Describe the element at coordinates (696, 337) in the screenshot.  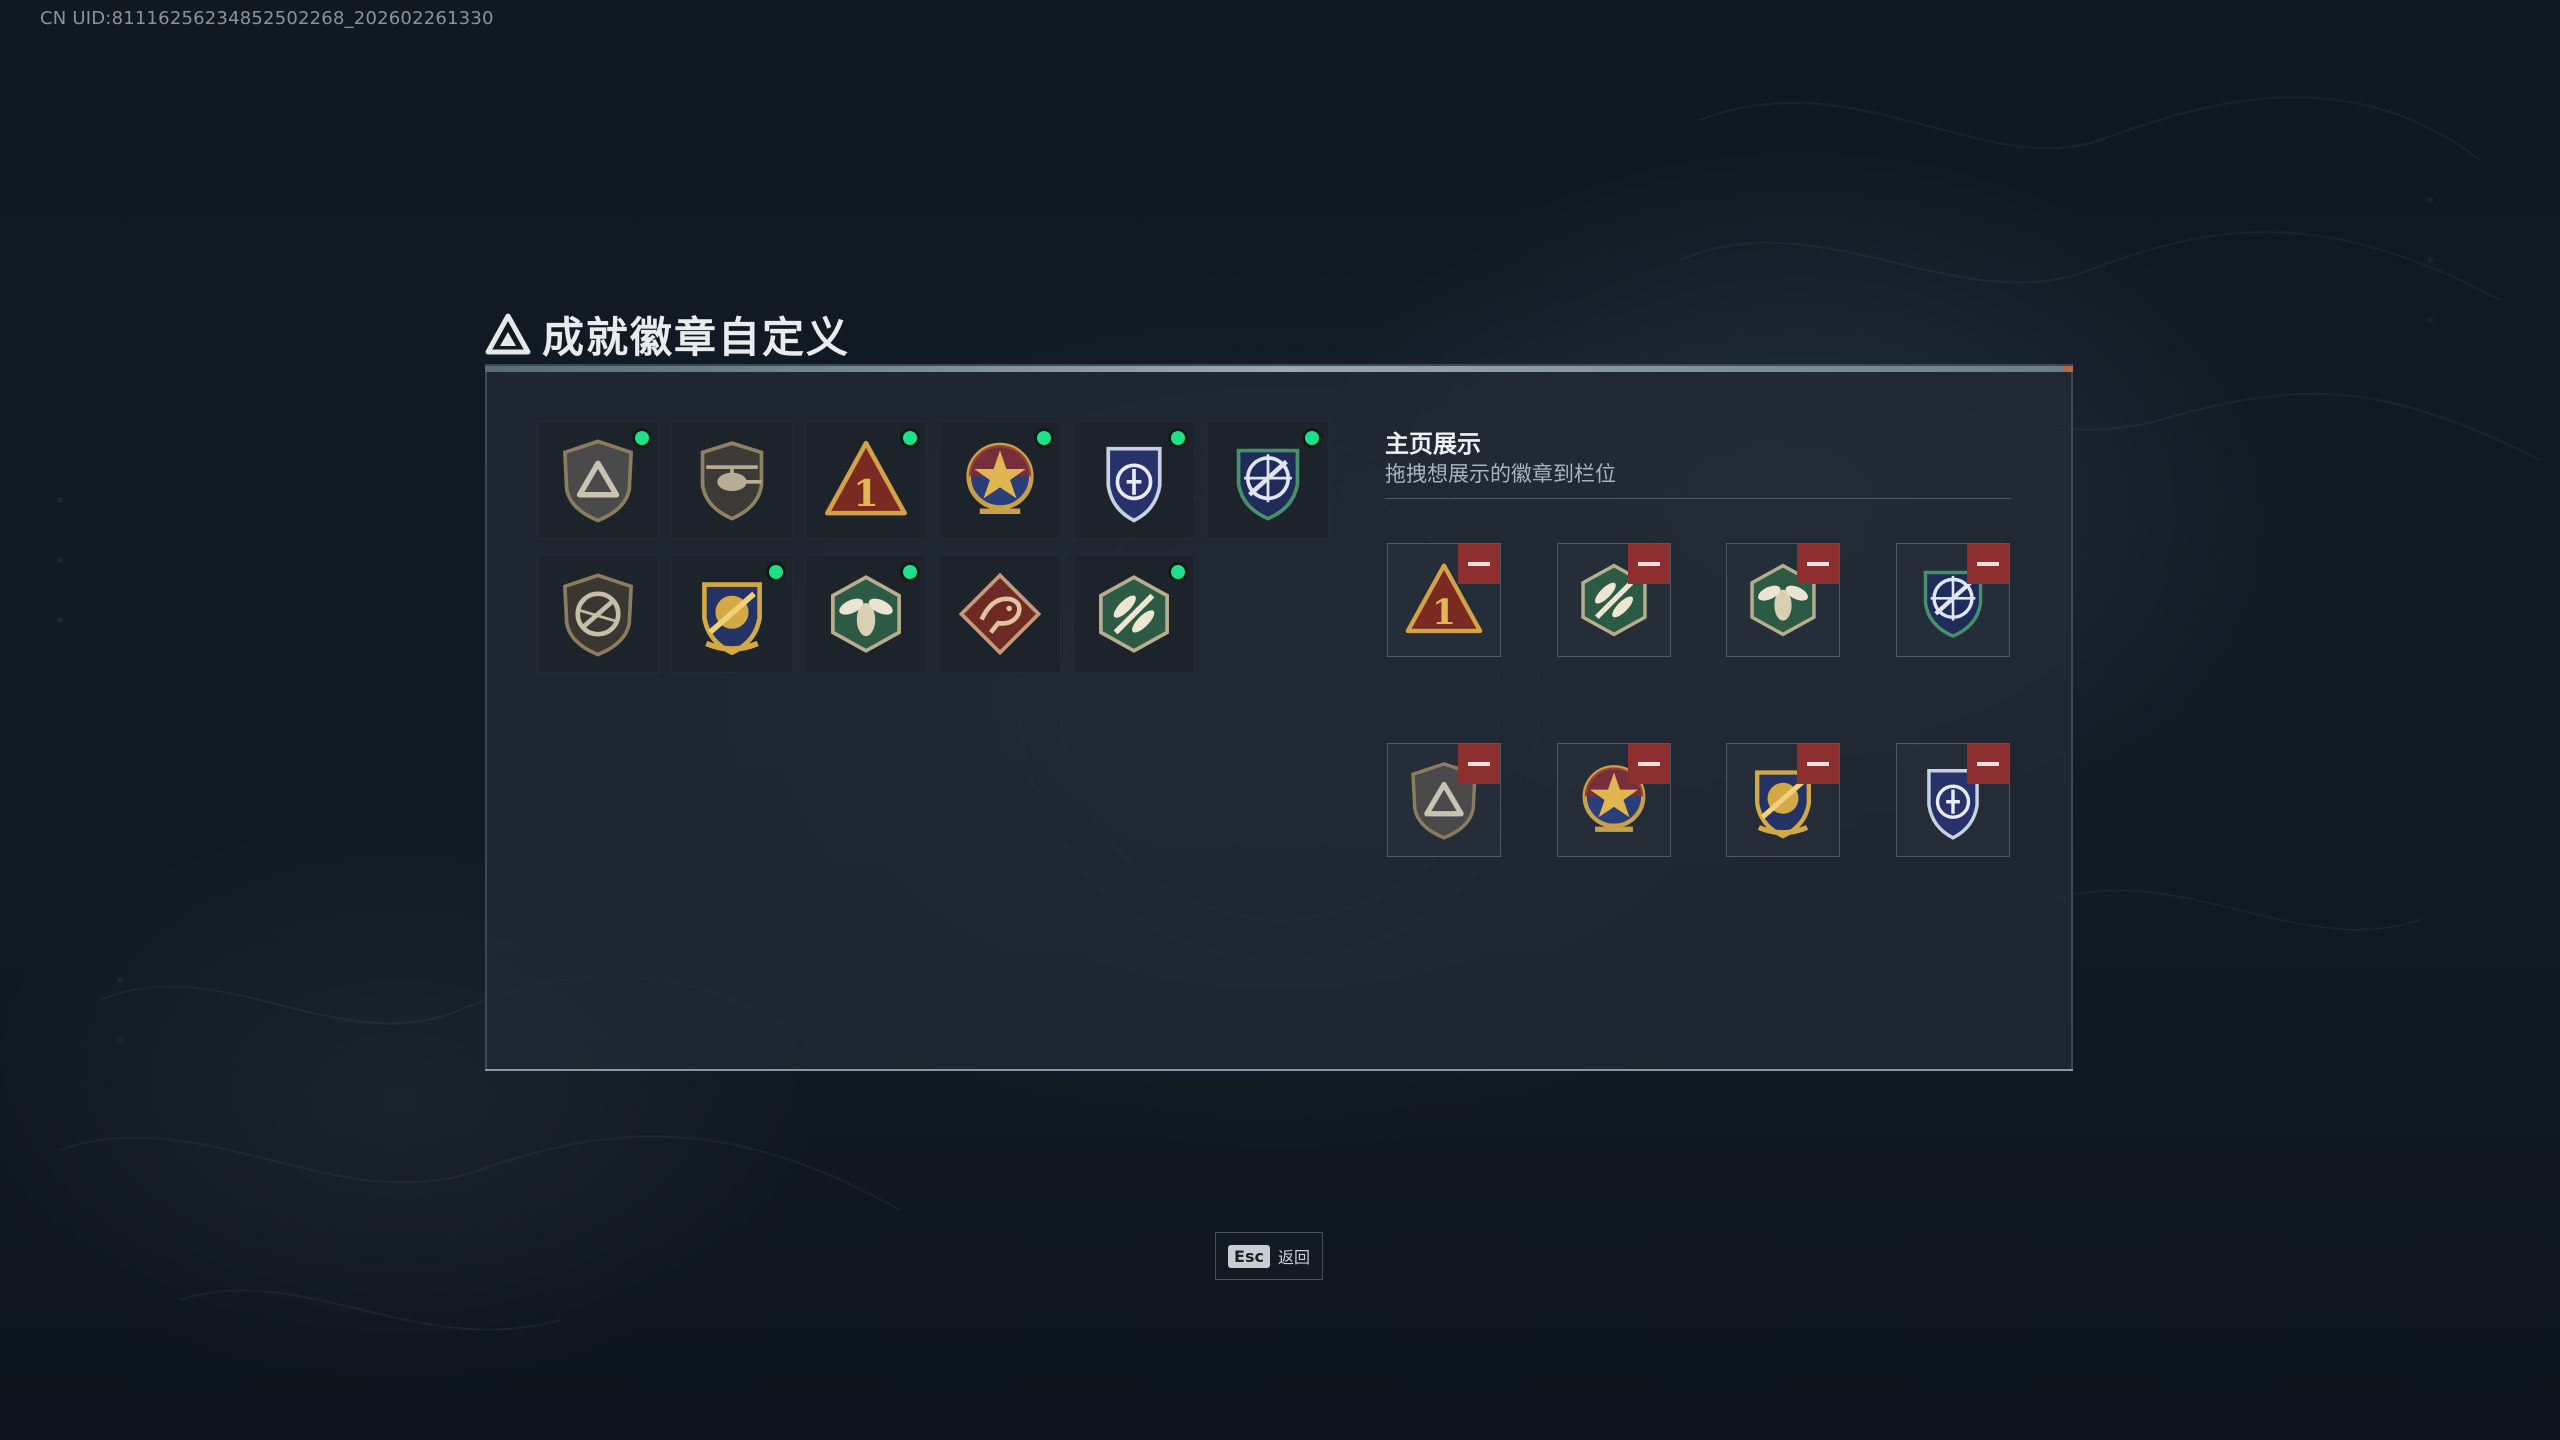
I see `page-title: 成就徽章自定义` at that location.